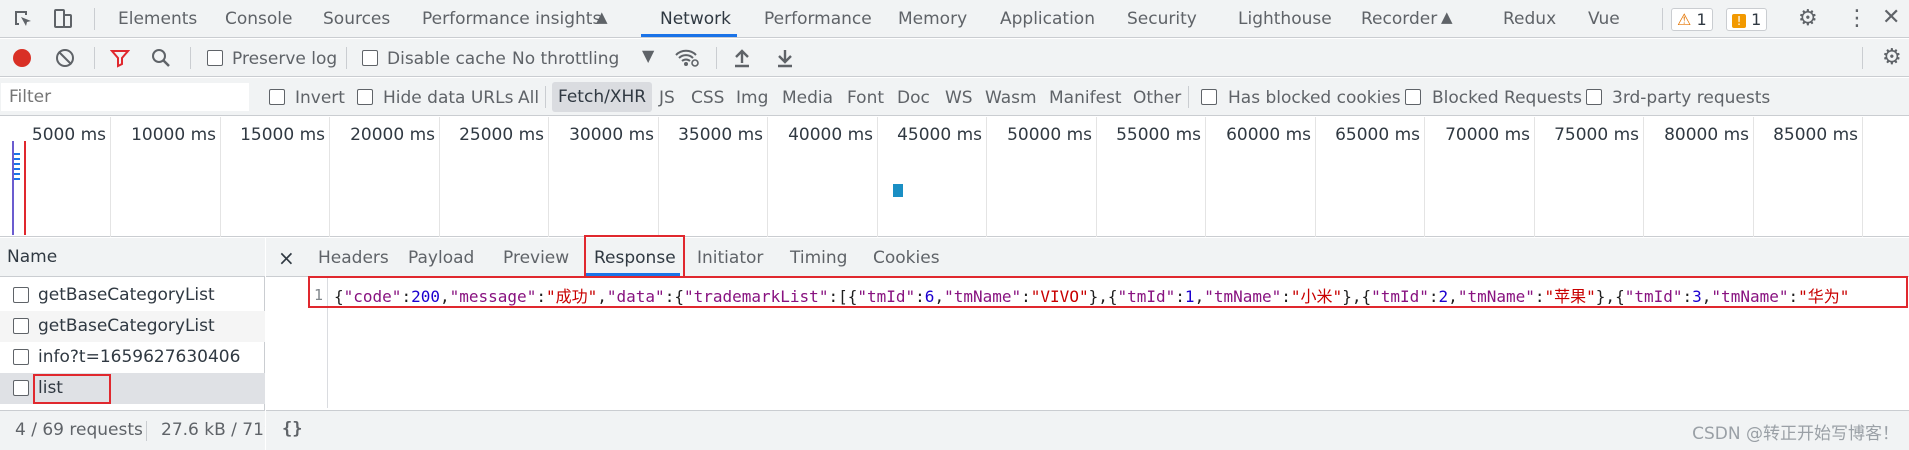  I want to click on disable-cache-checkbox, so click(370, 58).